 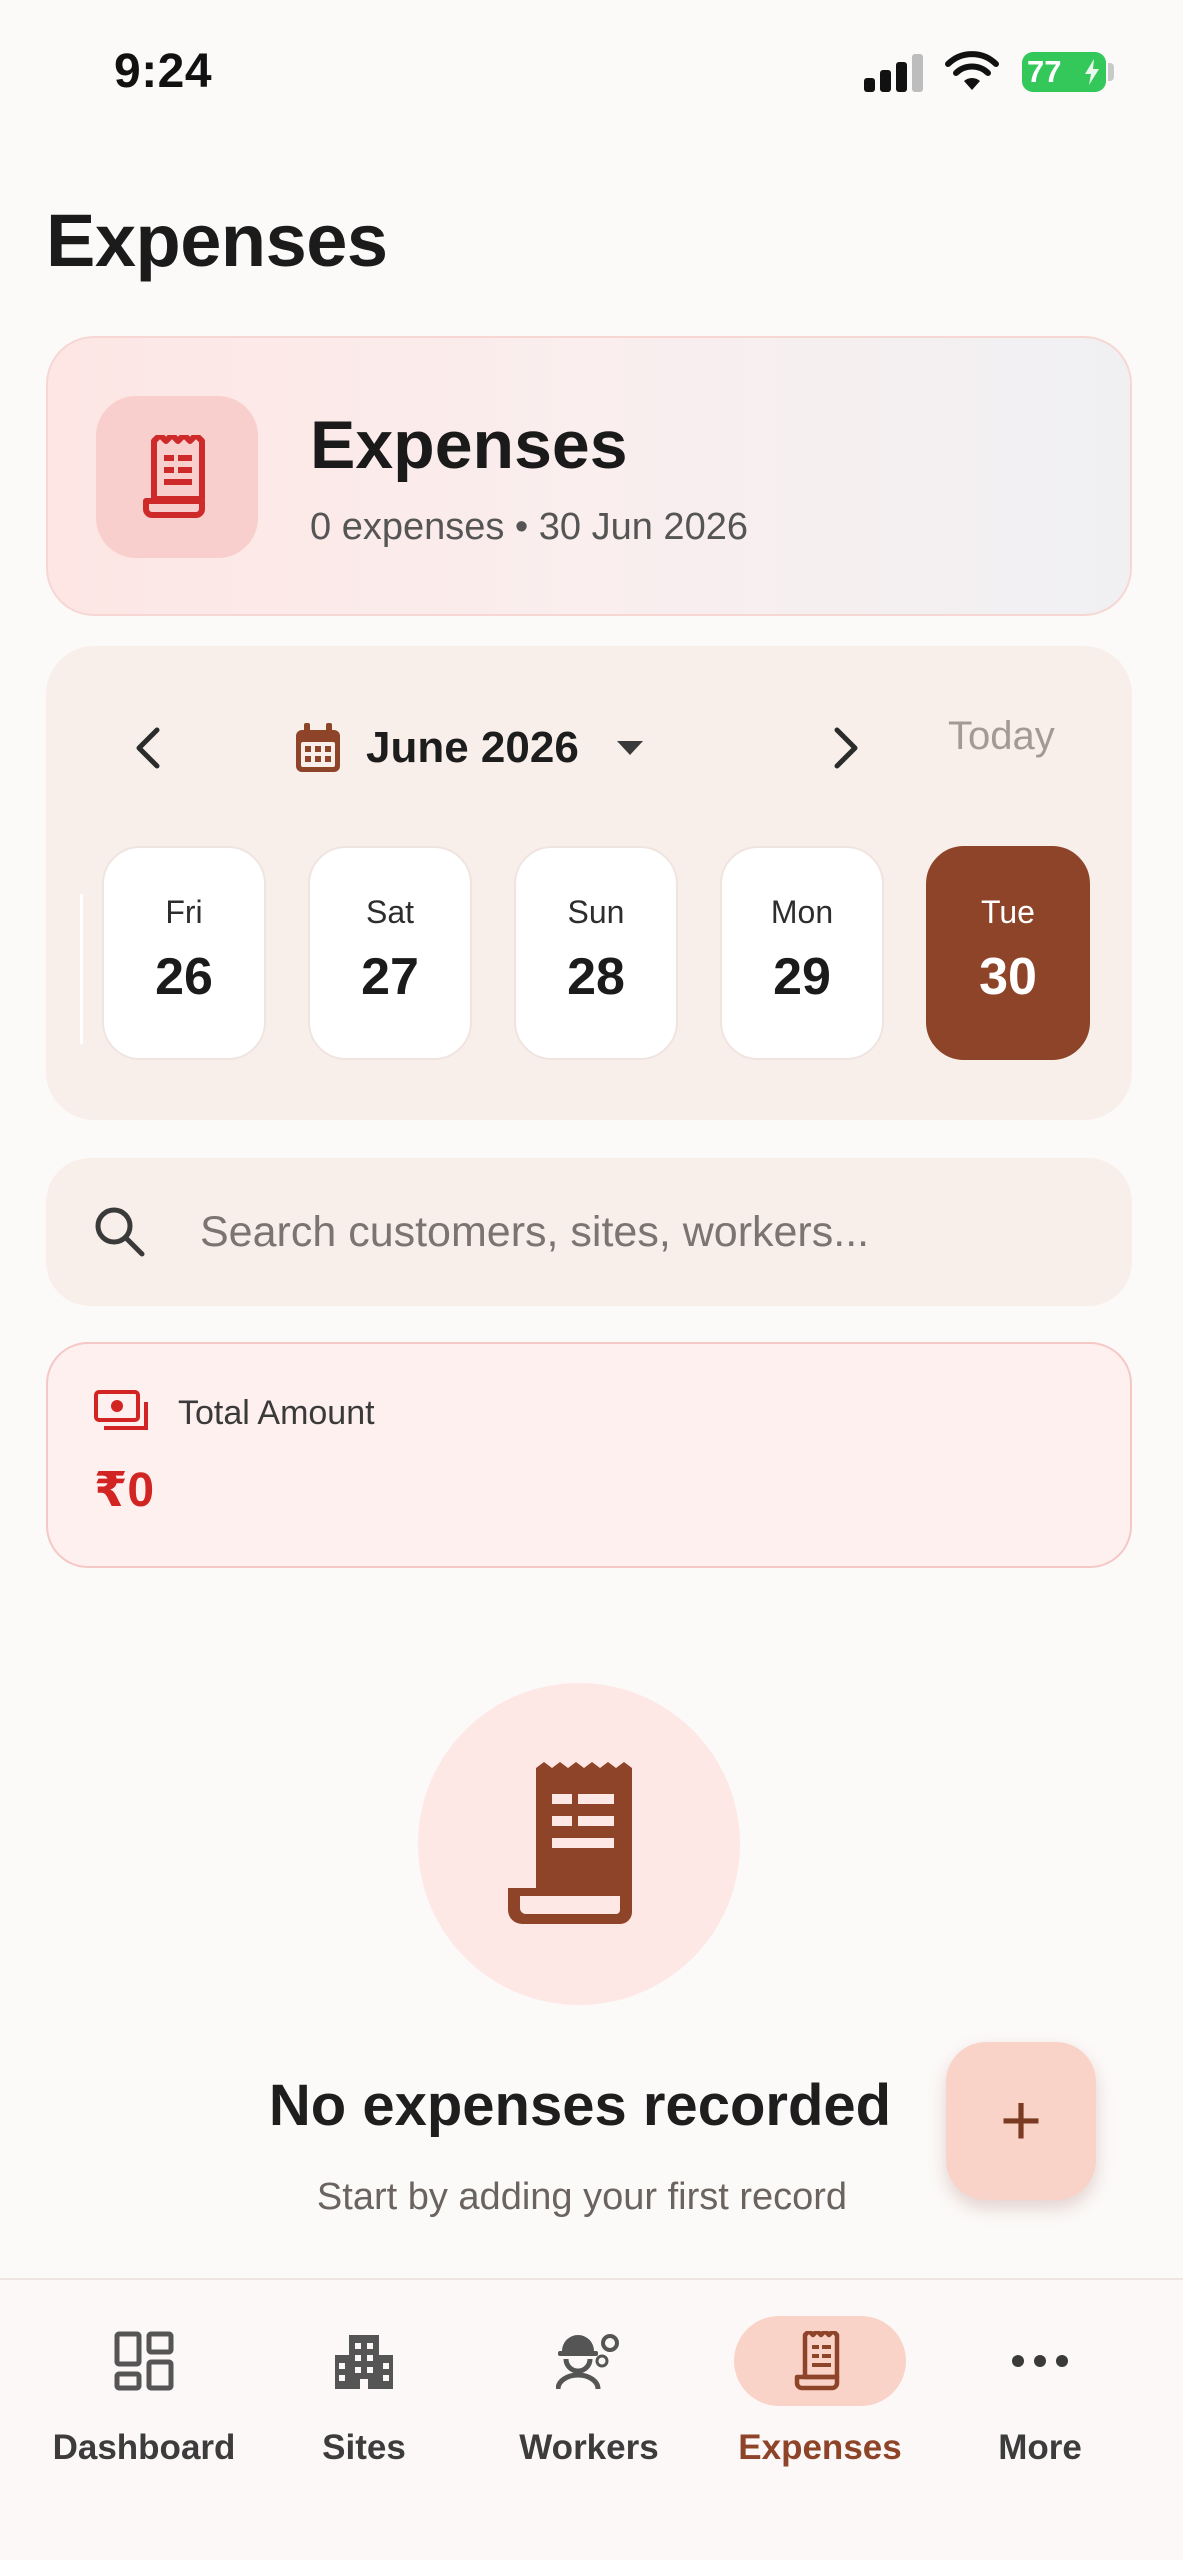 I want to click on day-chip: Sat 27, so click(x=390, y=953).